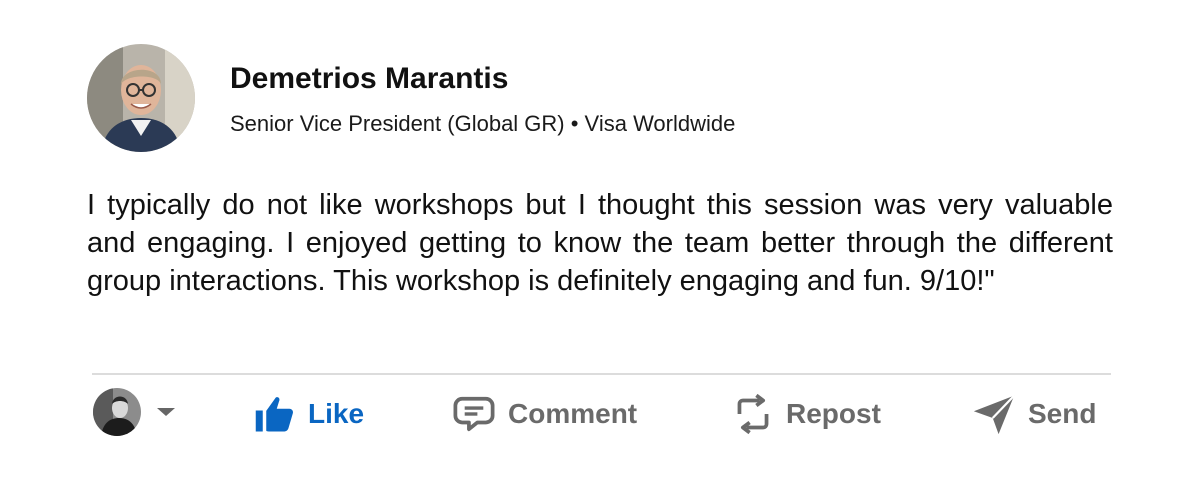 This screenshot has height=500, width=1200. What do you see at coordinates (275, 414) in the screenshot?
I see `thumbs-up-icon` at bounding box center [275, 414].